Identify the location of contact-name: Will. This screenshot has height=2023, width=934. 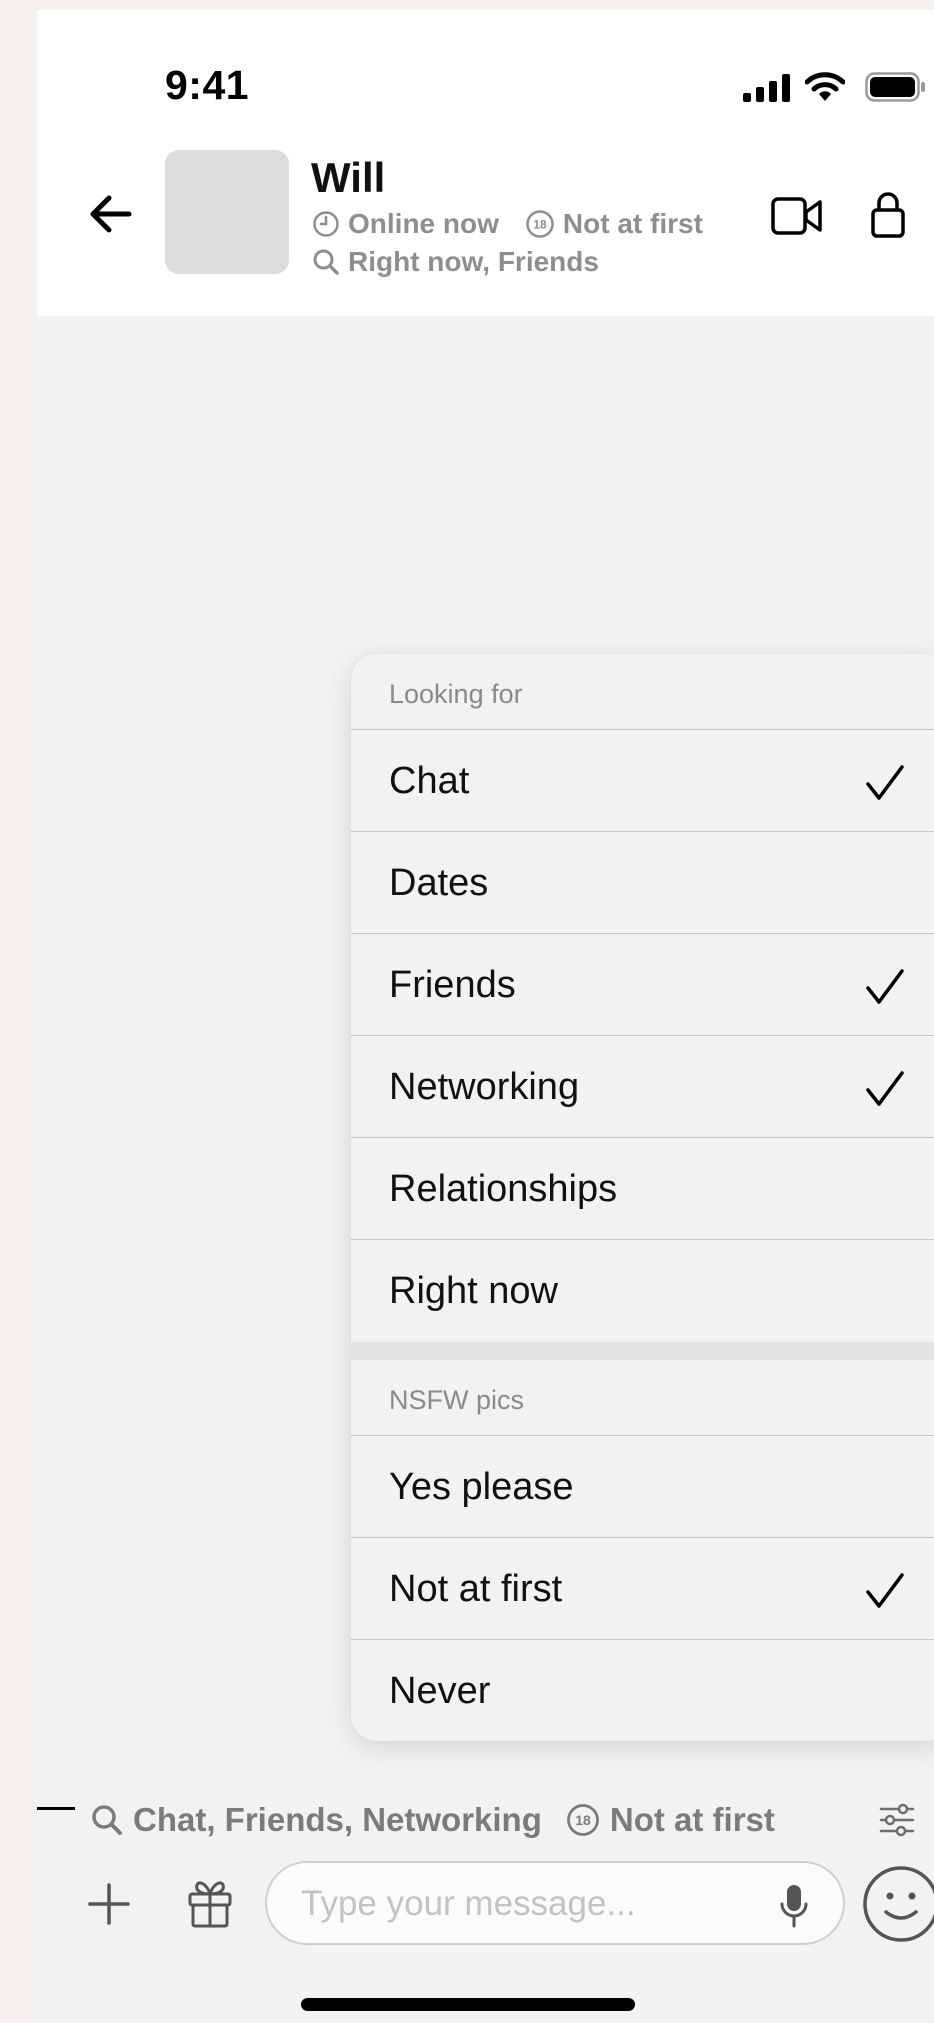
(348, 177).